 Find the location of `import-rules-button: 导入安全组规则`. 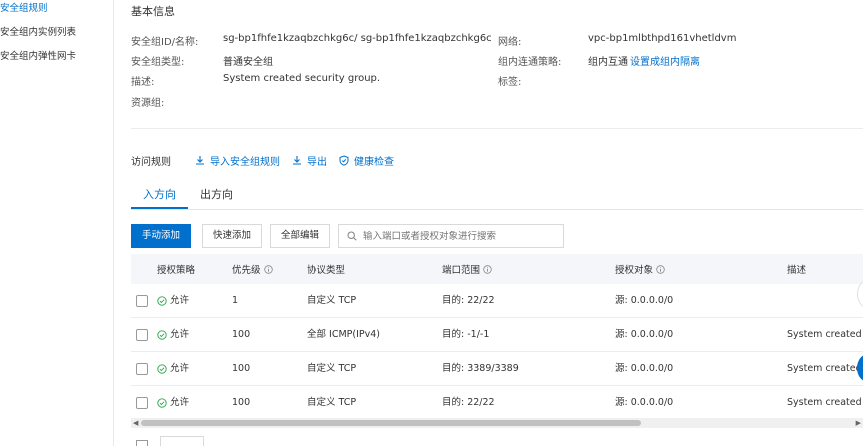

import-rules-button: 导入安全组规则 is located at coordinates (237, 160).